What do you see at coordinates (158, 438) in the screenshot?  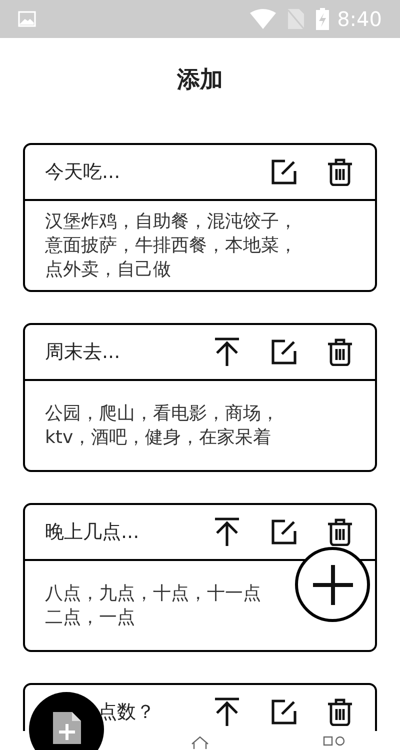 I see `card-text: ktv，酒吧，健身，在家呆着` at bounding box center [158, 438].